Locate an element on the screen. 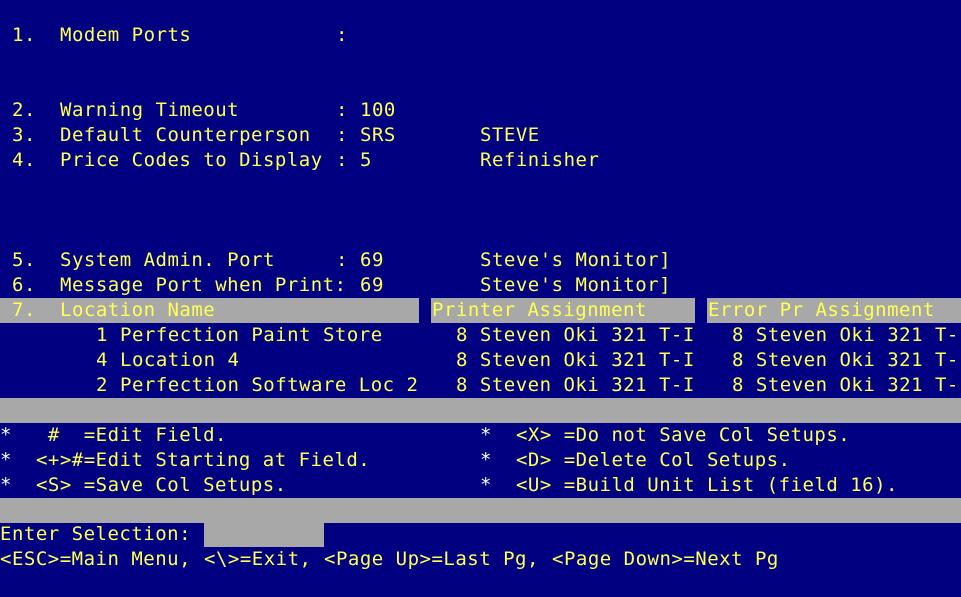  last-page-key: <Page Up>=Last Pg, is located at coordinates (431, 559).